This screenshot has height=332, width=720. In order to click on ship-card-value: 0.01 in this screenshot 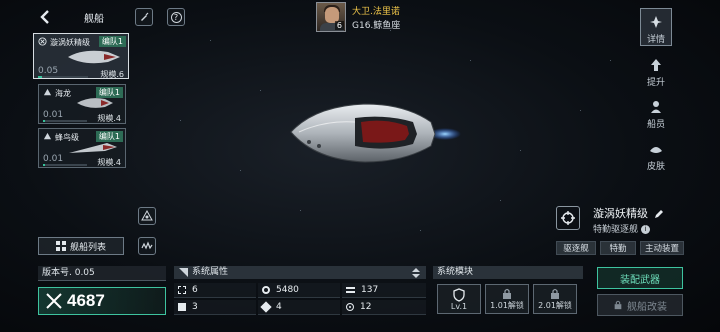, I will do `click(53, 115)`.